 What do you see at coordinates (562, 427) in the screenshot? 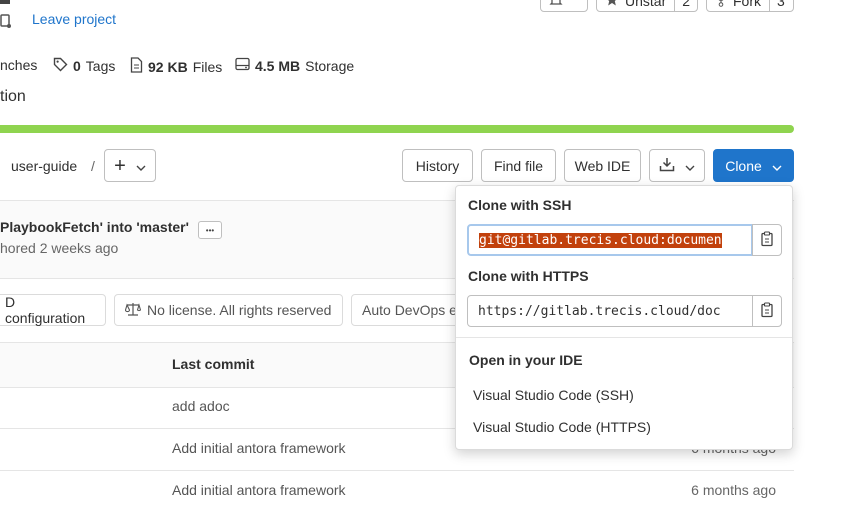
I see `open-vscode-https-item: Visual Studio Code (HTTPS)` at bounding box center [562, 427].